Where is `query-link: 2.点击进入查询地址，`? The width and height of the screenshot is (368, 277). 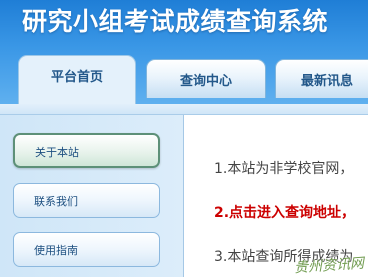
query-link: 2.点击进入查询地址， is located at coordinates (284, 212).